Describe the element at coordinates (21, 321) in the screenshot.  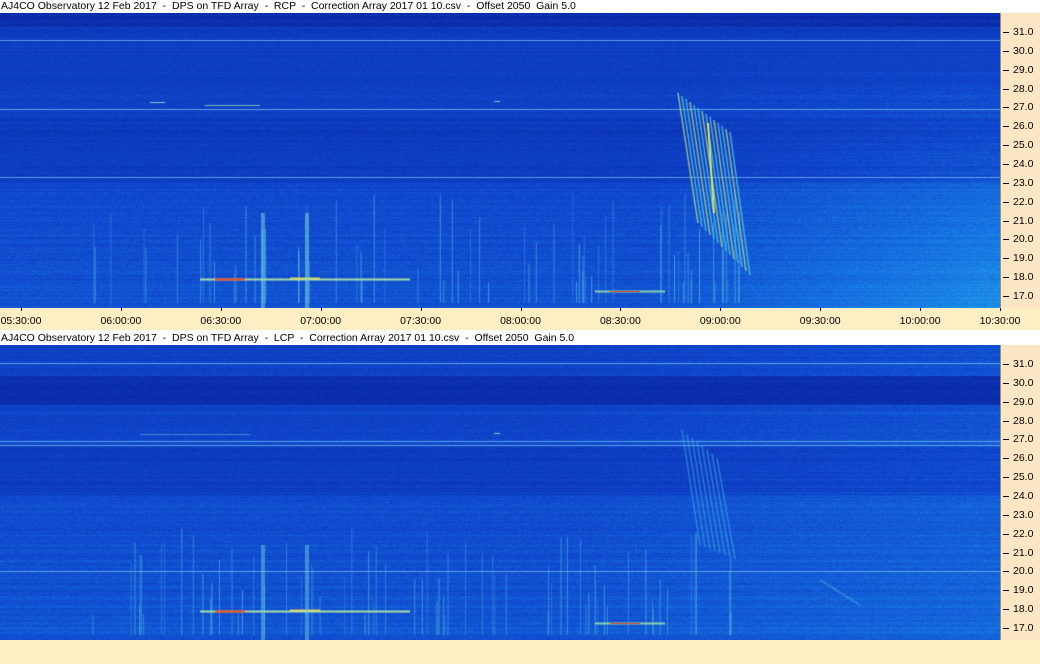
I see `x-tick-label: 05:30:00` at that location.